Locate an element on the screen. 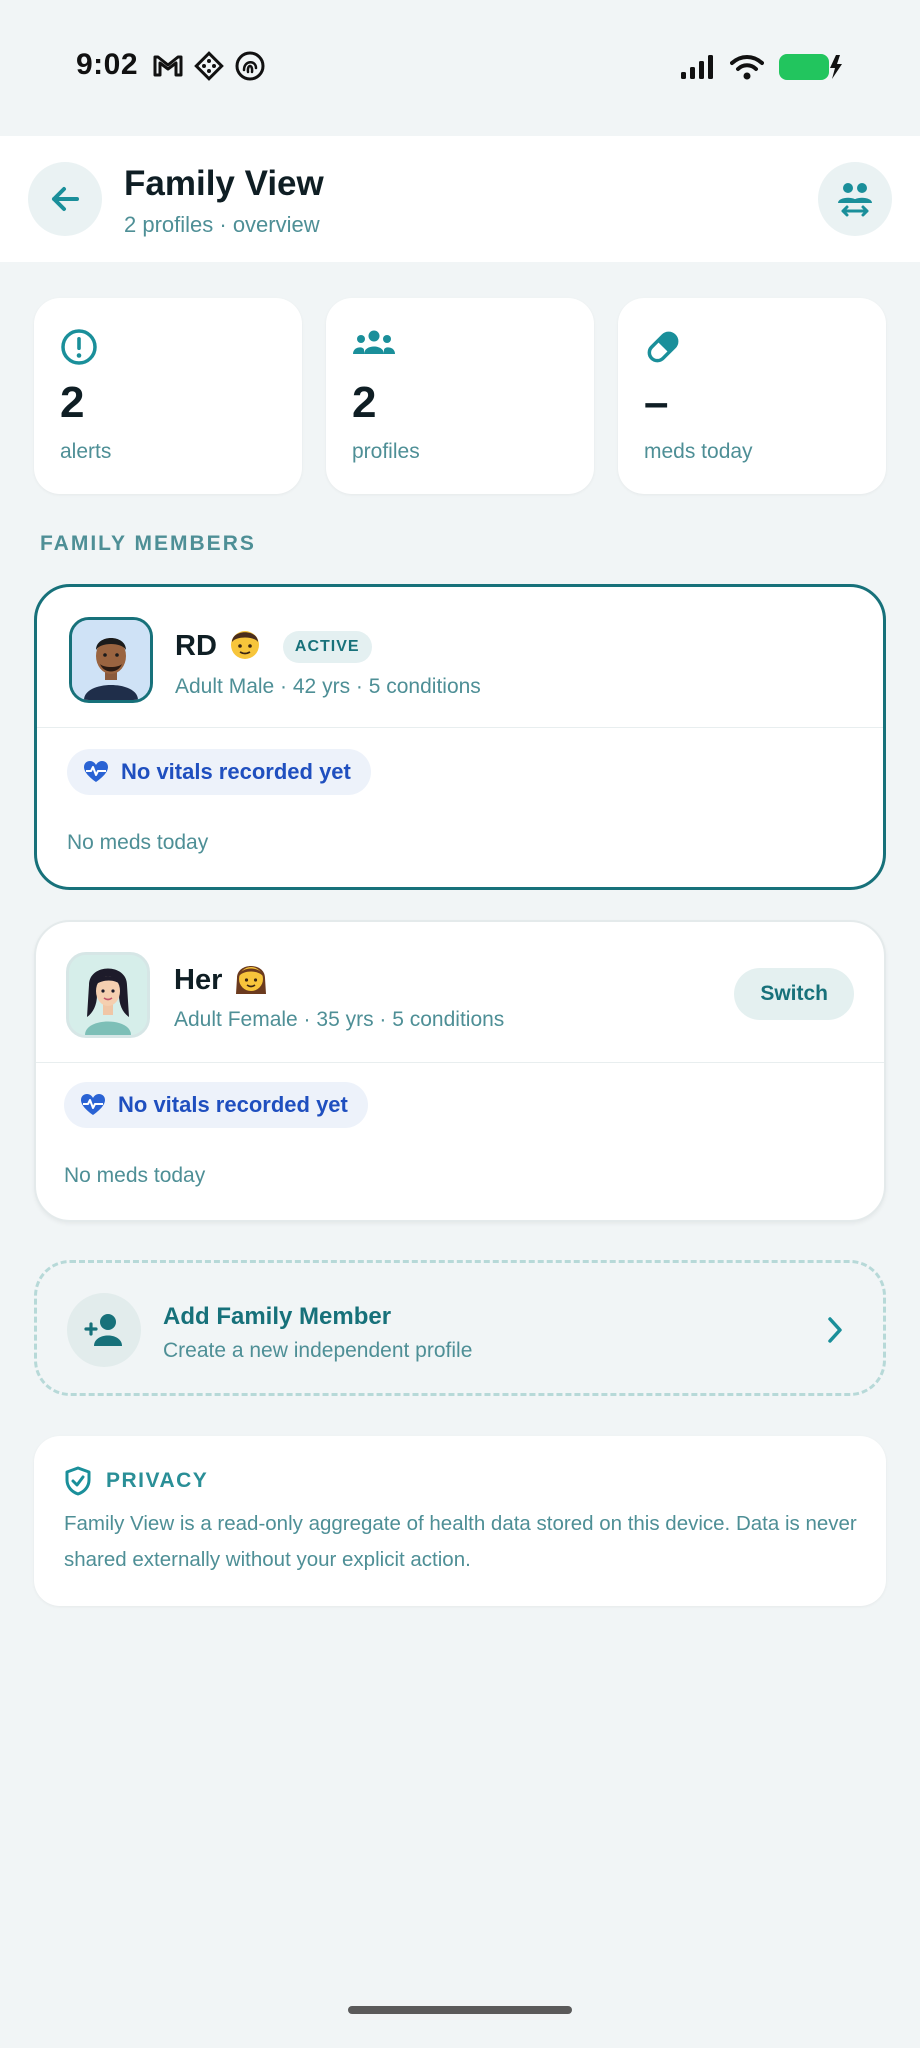  status-bar: 9:02 is located at coordinates (460, 68).